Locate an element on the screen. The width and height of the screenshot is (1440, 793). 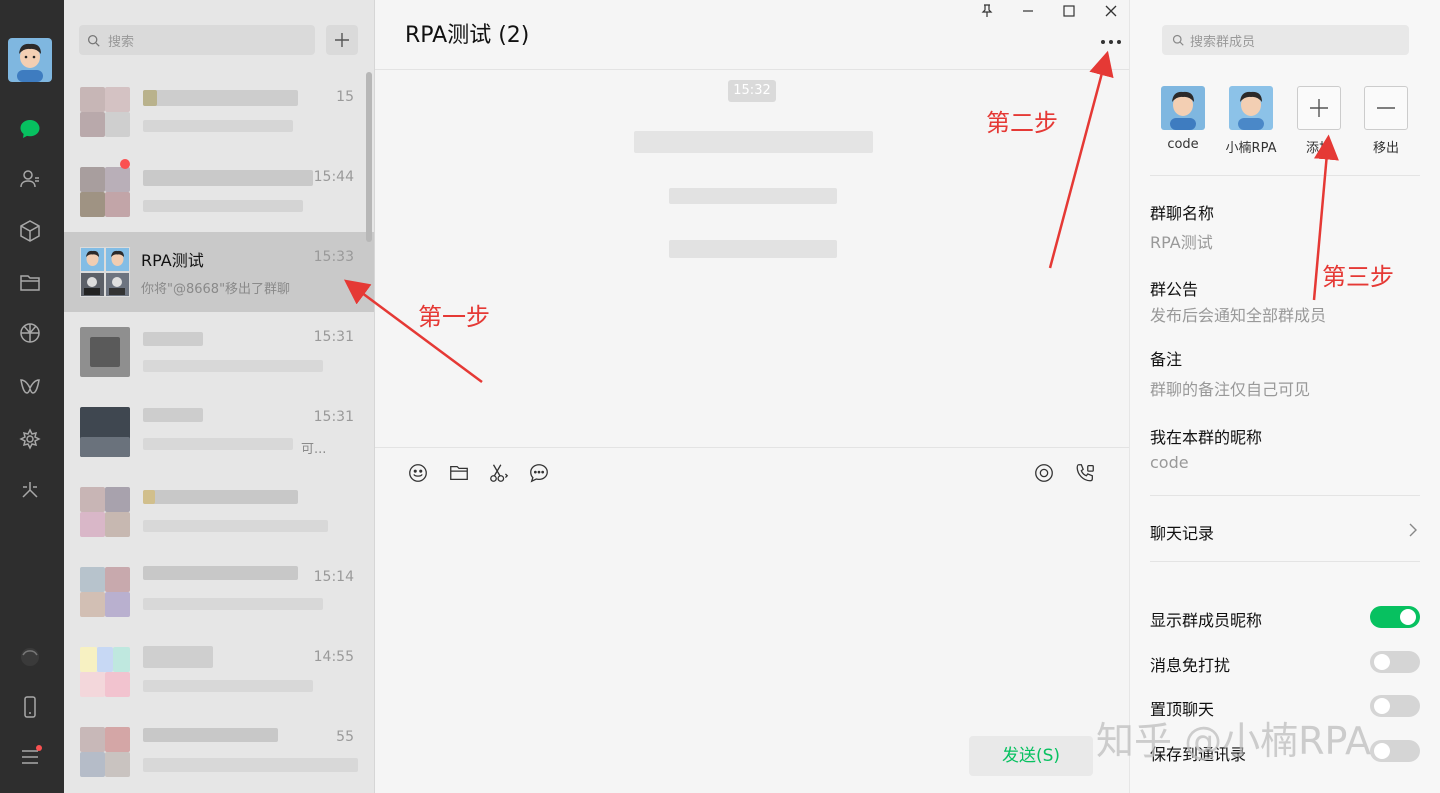
step2-annotation: 第二步 is located at coordinates (1022, 123).